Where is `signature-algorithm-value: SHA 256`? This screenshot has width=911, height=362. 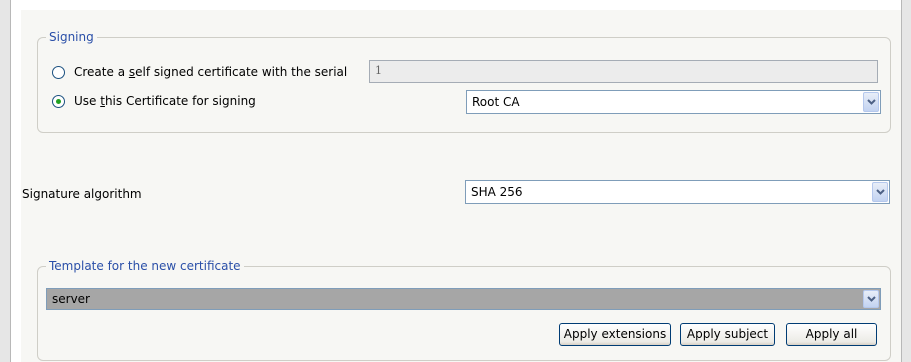 signature-algorithm-value: SHA 256 is located at coordinates (497, 192).